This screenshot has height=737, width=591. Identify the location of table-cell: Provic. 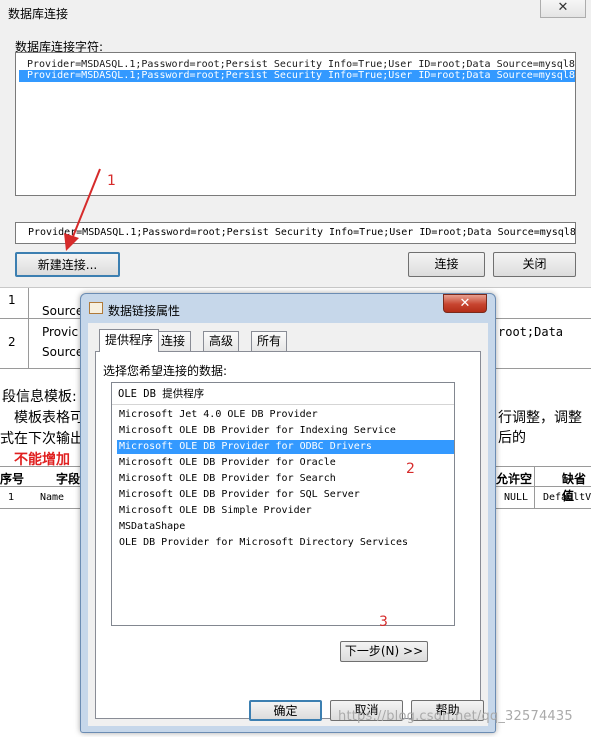
(60, 332).